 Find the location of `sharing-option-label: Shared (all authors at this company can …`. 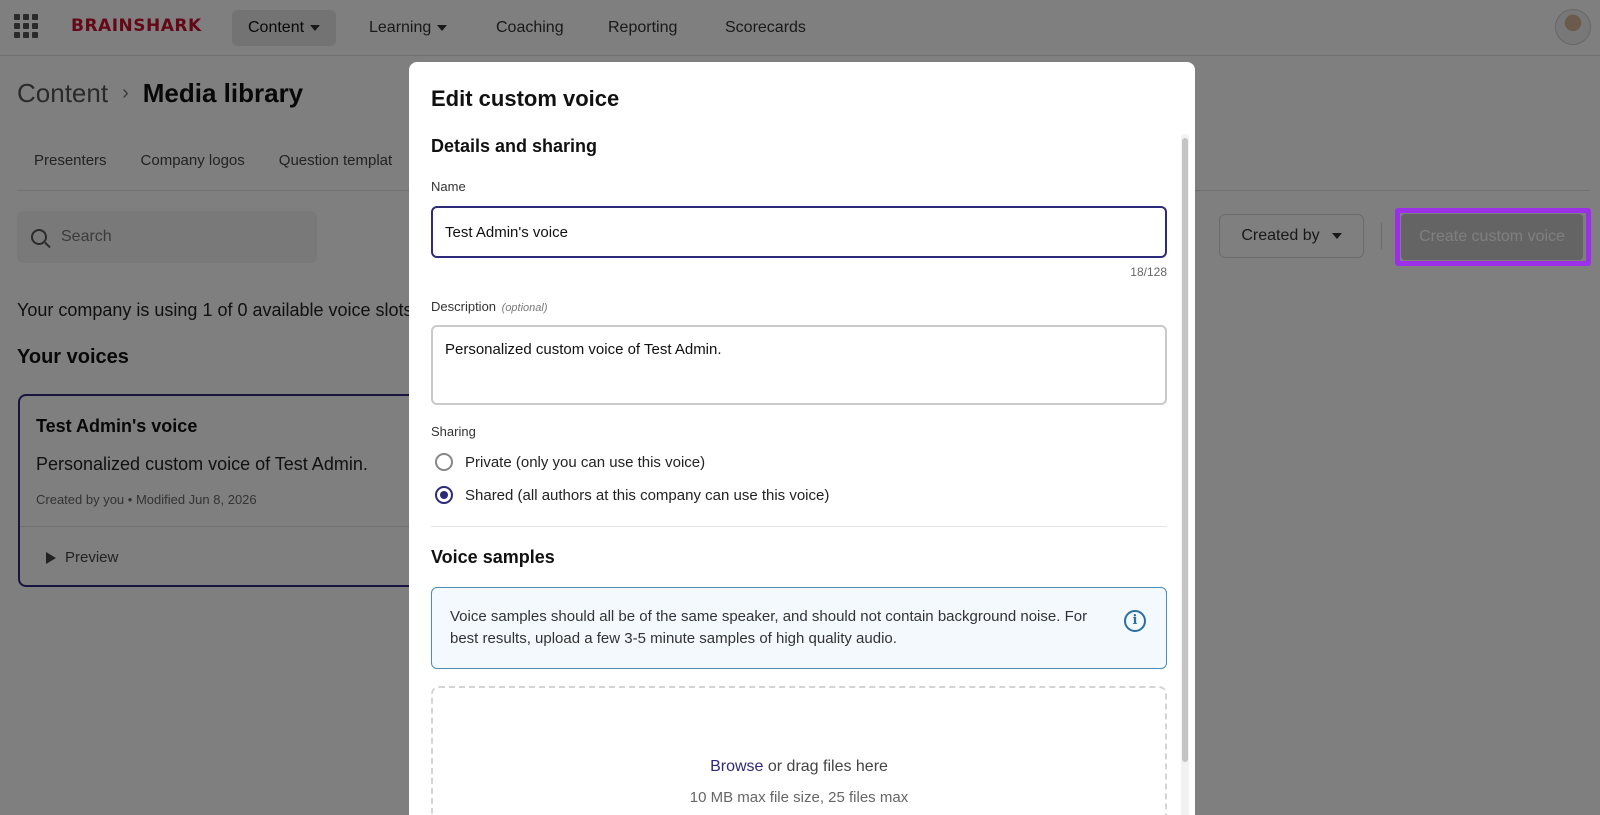

sharing-option-label: Shared (all authors at this company can … is located at coordinates (647, 495).